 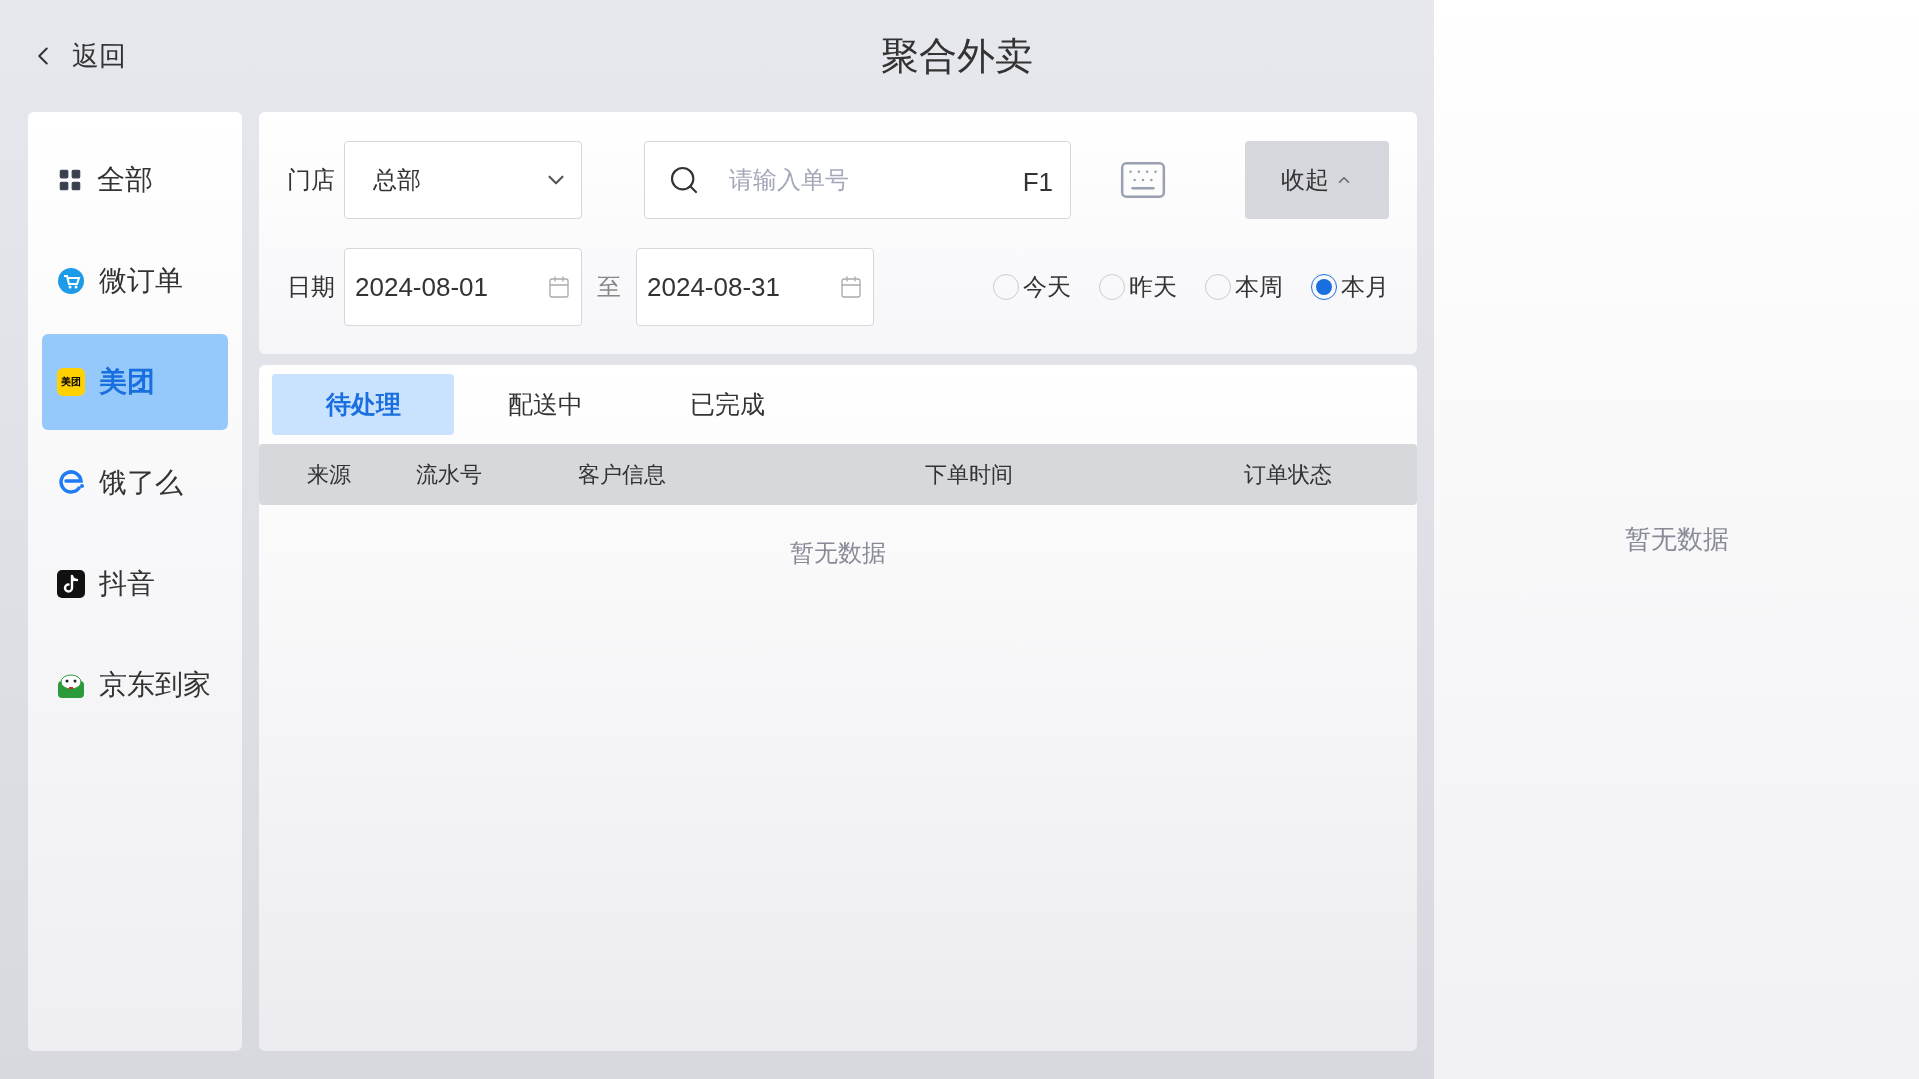 What do you see at coordinates (71, 685) in the screenshot?
I see `dog-logo-icon` at bounding box center [71, 685].